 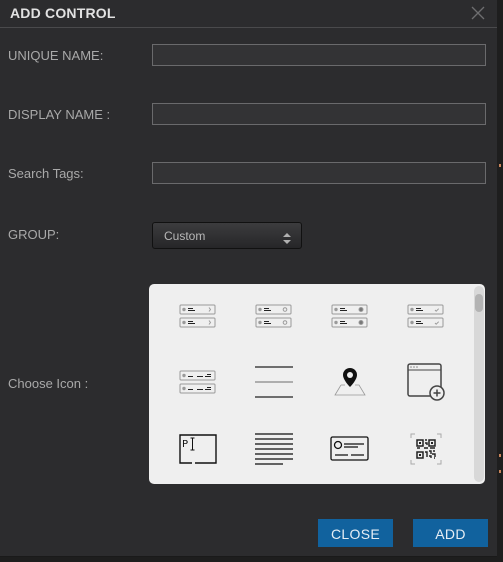 I want to click on close-button: CLOSE, so click(x=355, y=533).